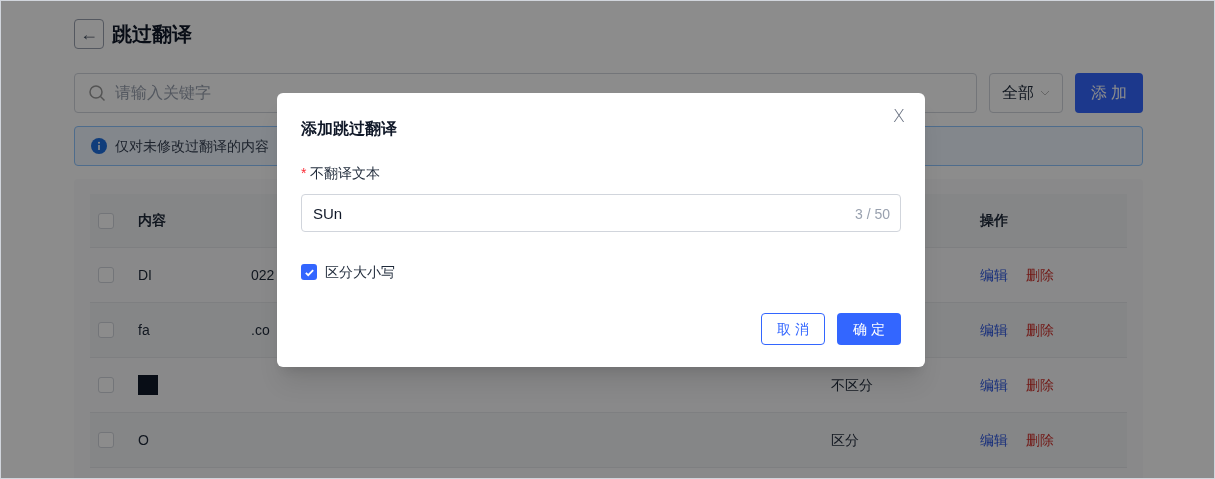 The height and width of the screenshot is (479, 1215). Describe the element at coordinates (192, 146) in the screenshot. I see `notice-text: 仅对未修改过翻译的内容` at that location.